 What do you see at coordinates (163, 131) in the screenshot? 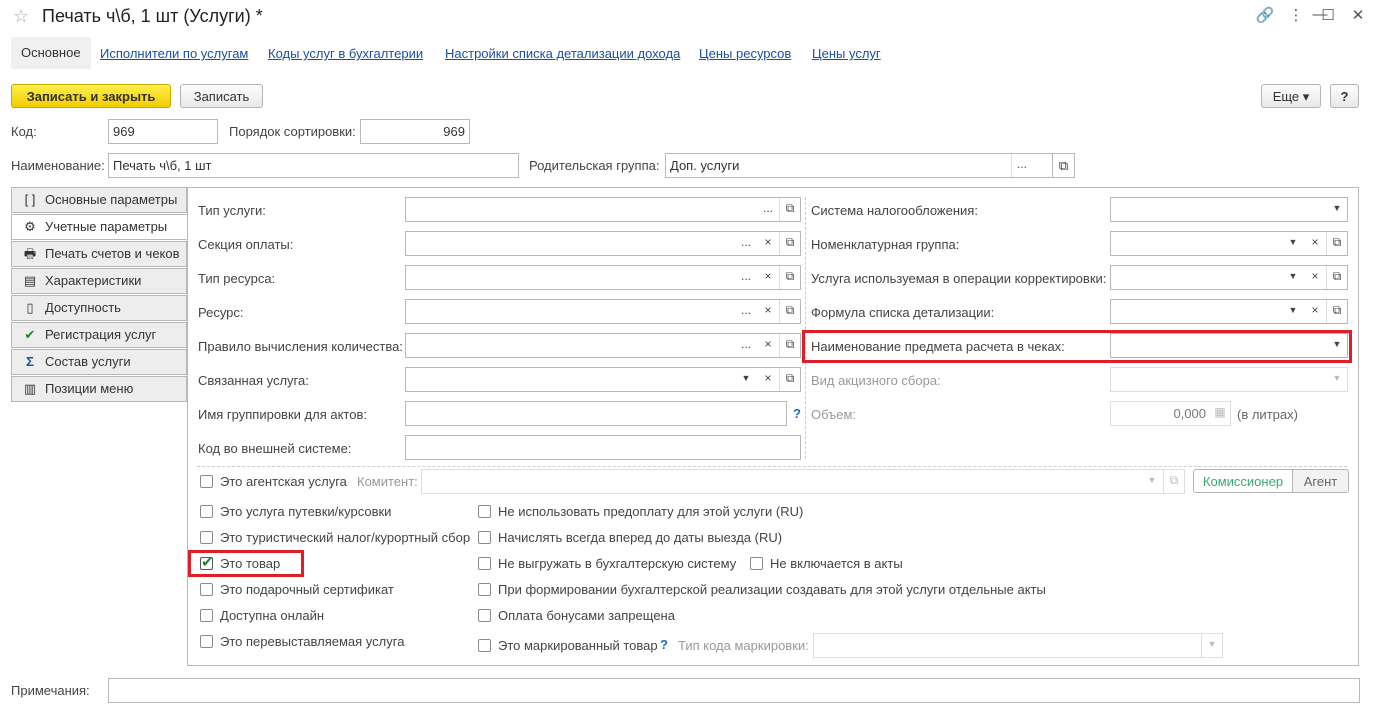
I see `code-input: 969` at bounding box center [163, 131].